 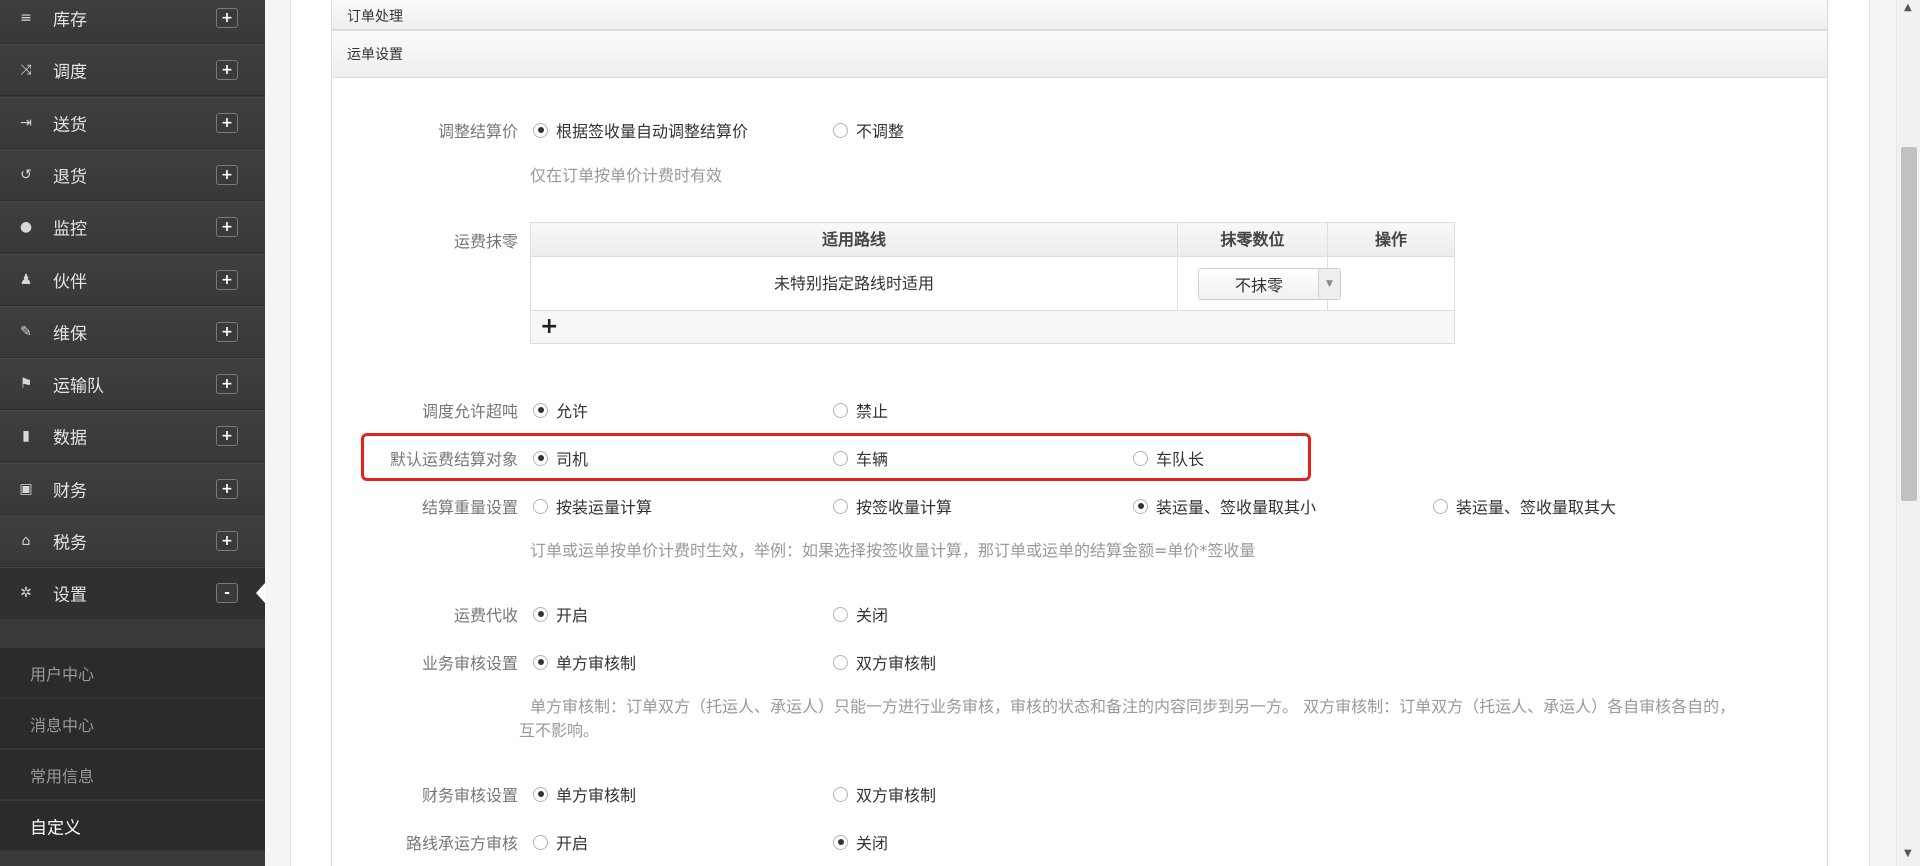 I want to click on sidebar-item-label: 数据, so click(x=70, y=438).